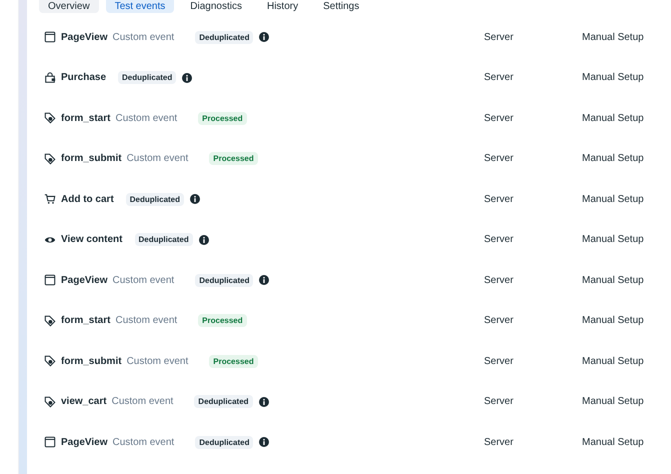 Image resolution: width=671 pixels, height=474 pixels. Describe the element at coordinates (69, 6) in the screenshot. I see `tab: Overview` at that location.